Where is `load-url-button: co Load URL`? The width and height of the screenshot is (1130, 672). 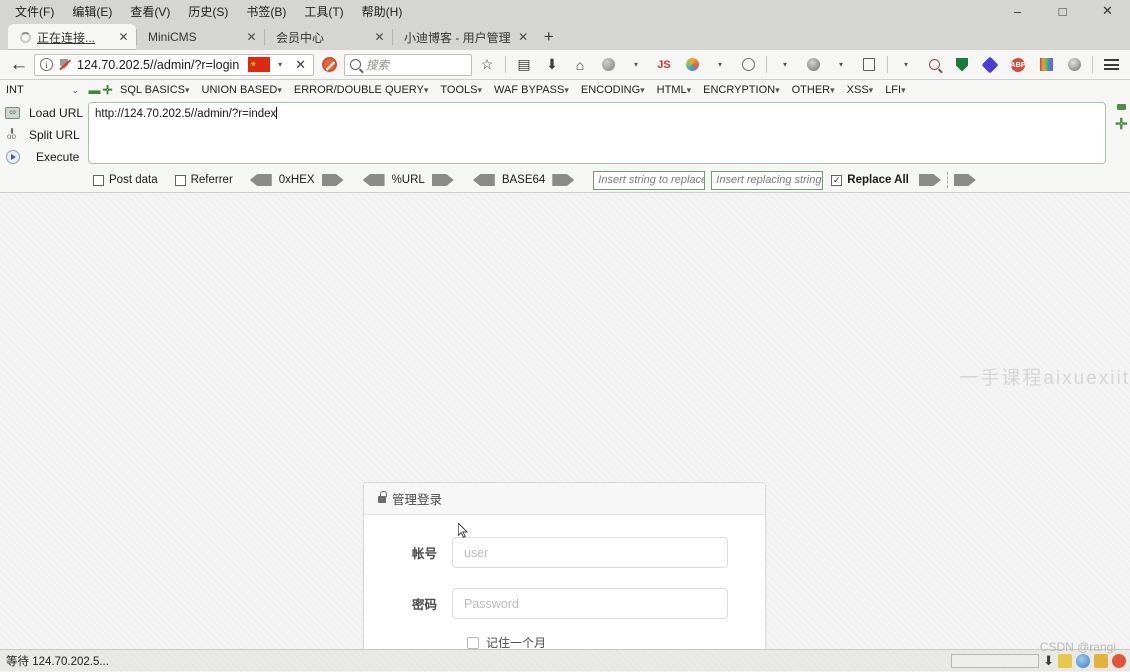
load-url-button: co Load URL is located at coordinates (46, 113).